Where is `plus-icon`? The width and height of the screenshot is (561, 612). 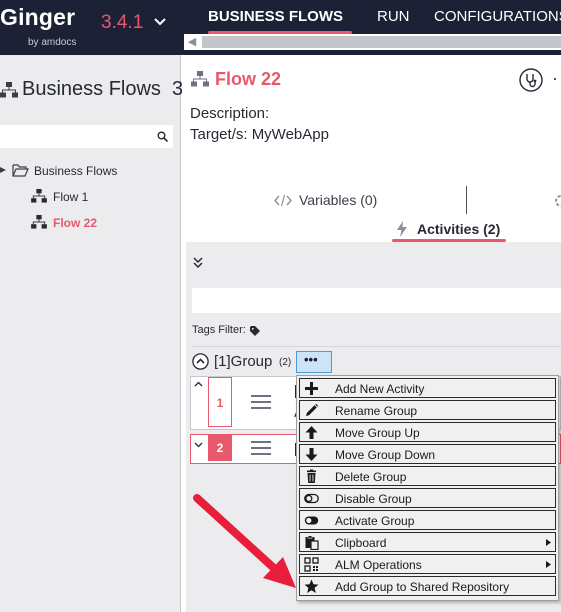 plus-icon is located at coordinates (311, 388).